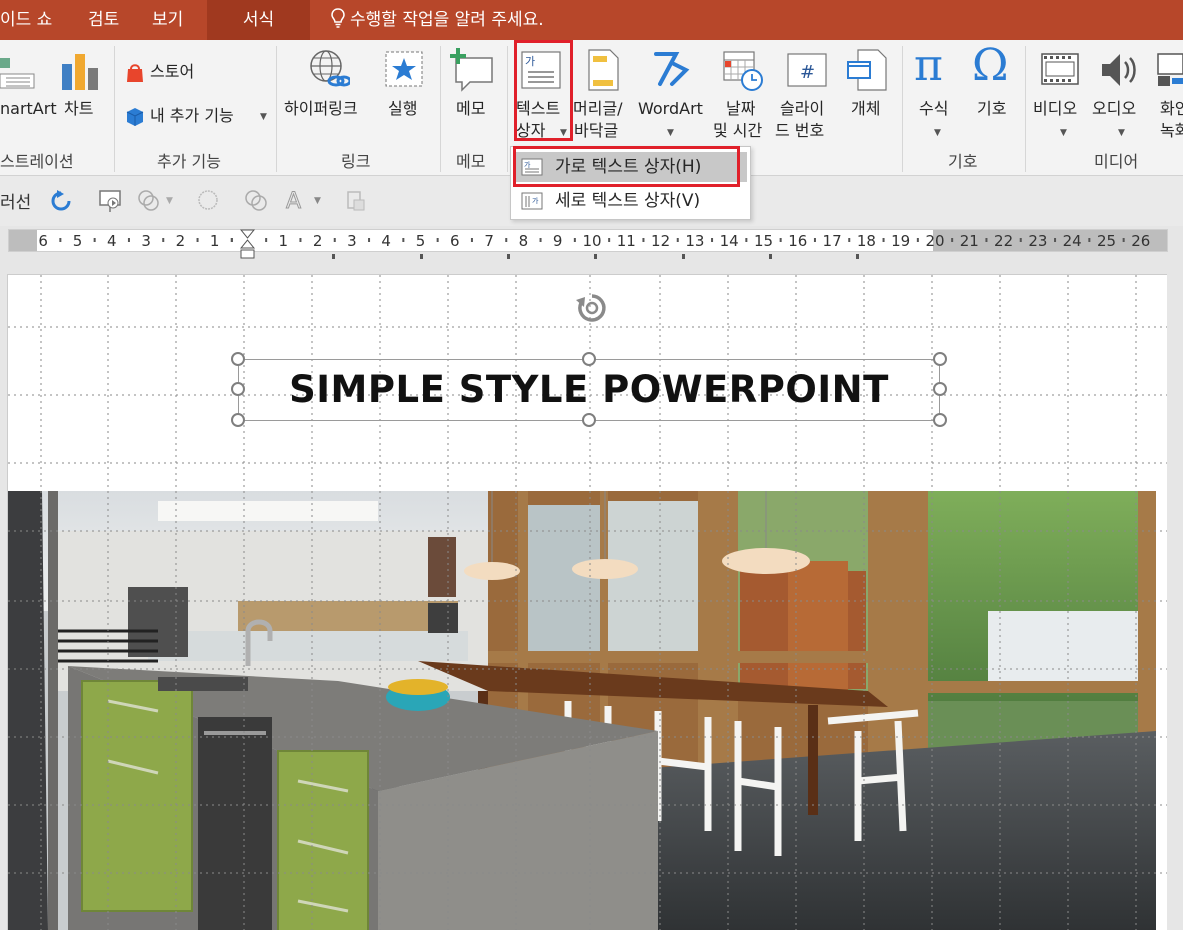 This screenshot has width=1183, height=930. I want to click on slide-number-label-line2: 드 번호, so click(800, 130).